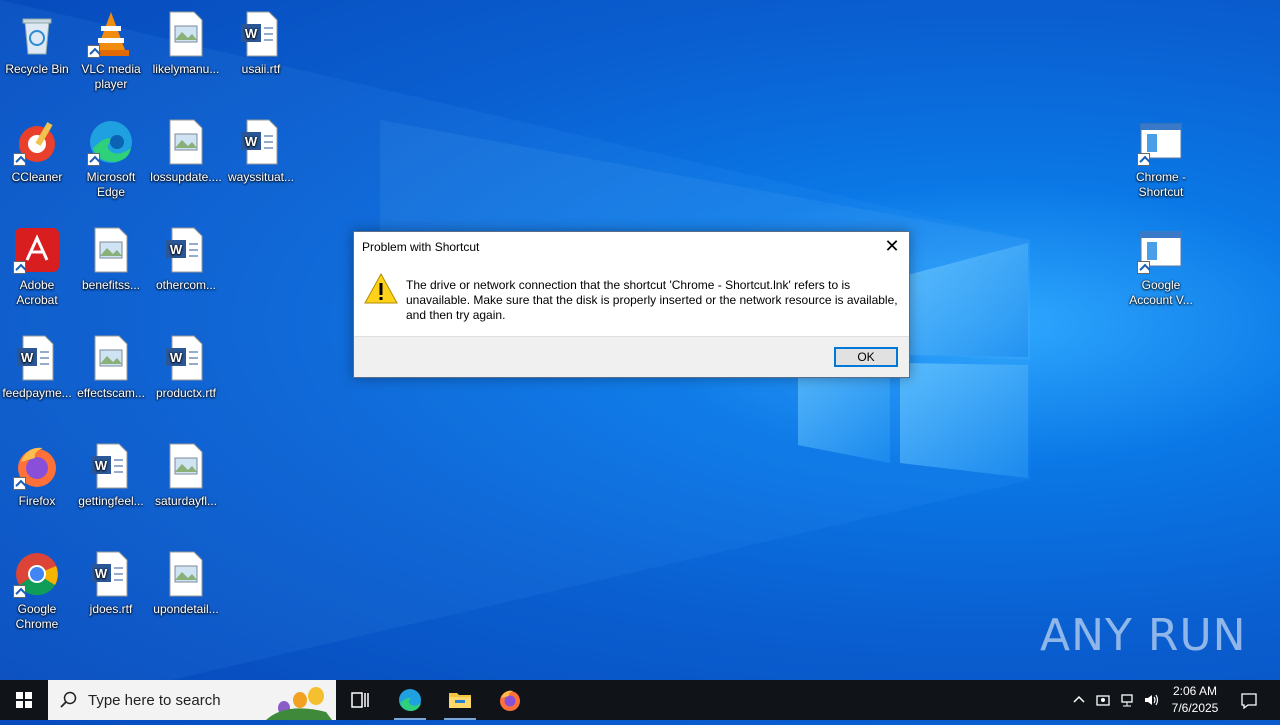  What do you see at coordinates (421, 247) in the screenshot?
I see `dialog-title: Problem with Shortcut` at bounding box center [421, 247].